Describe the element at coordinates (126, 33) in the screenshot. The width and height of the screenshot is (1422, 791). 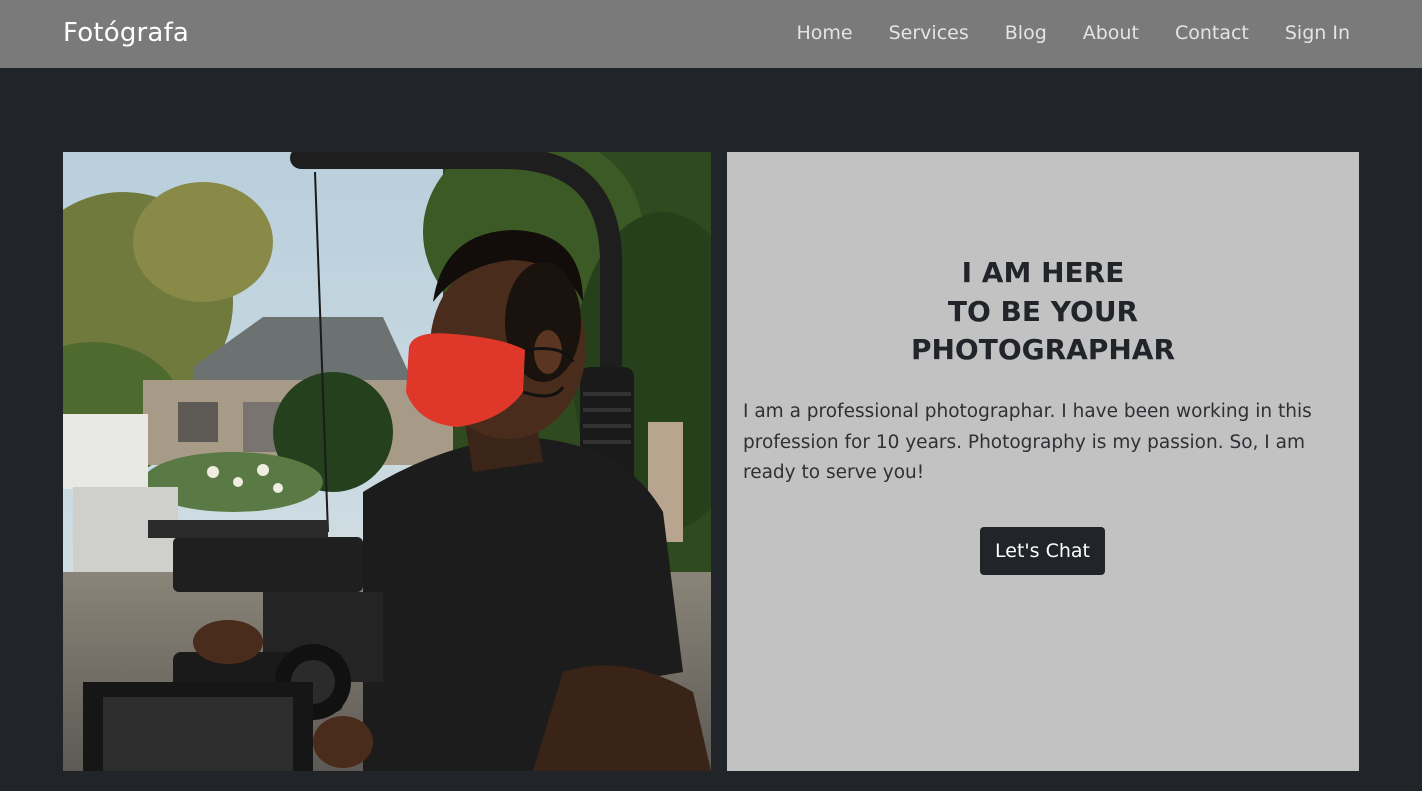
I see `brand-logo: Fotógrafa` at that location.